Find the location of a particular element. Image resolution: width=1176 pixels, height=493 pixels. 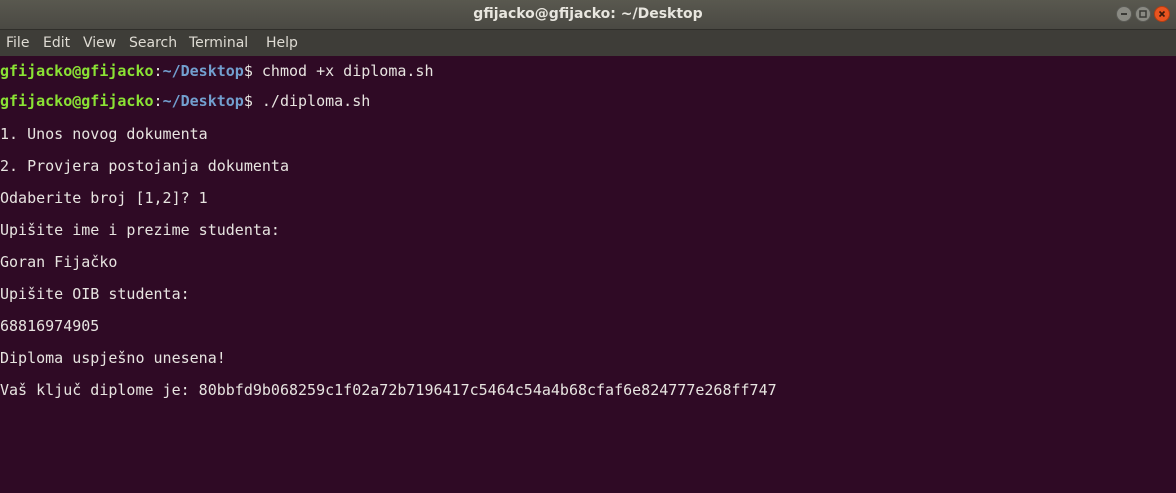

output-line: Diploma uspješno unesena! is located at coordinates (113, 358).